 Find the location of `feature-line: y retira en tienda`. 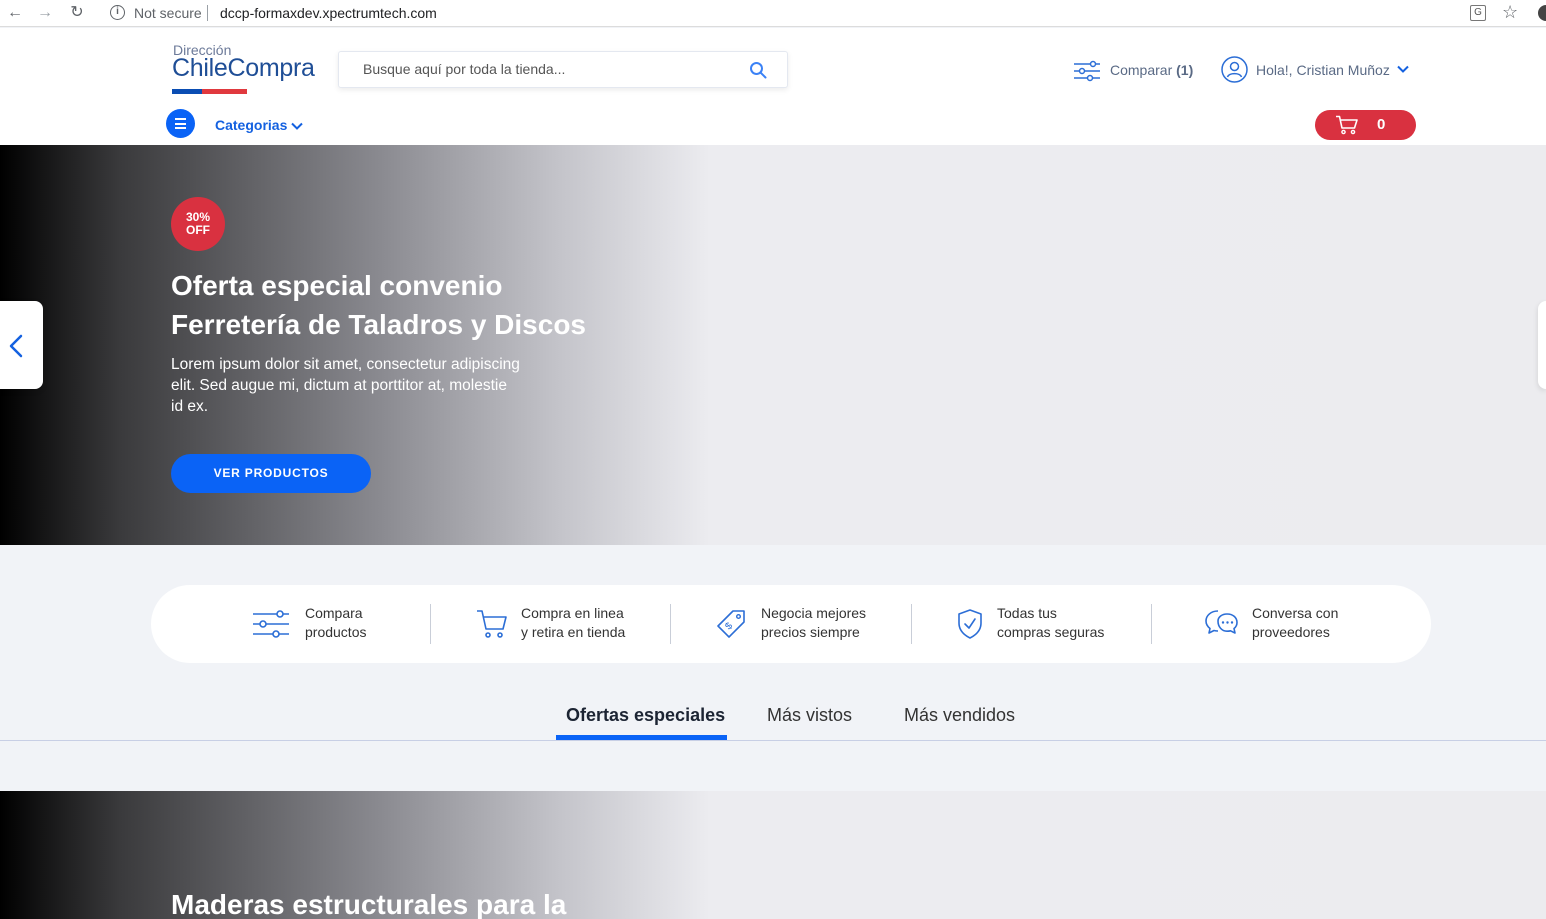

feature-line: y retira en tienda is located at coordinates (573, 632).